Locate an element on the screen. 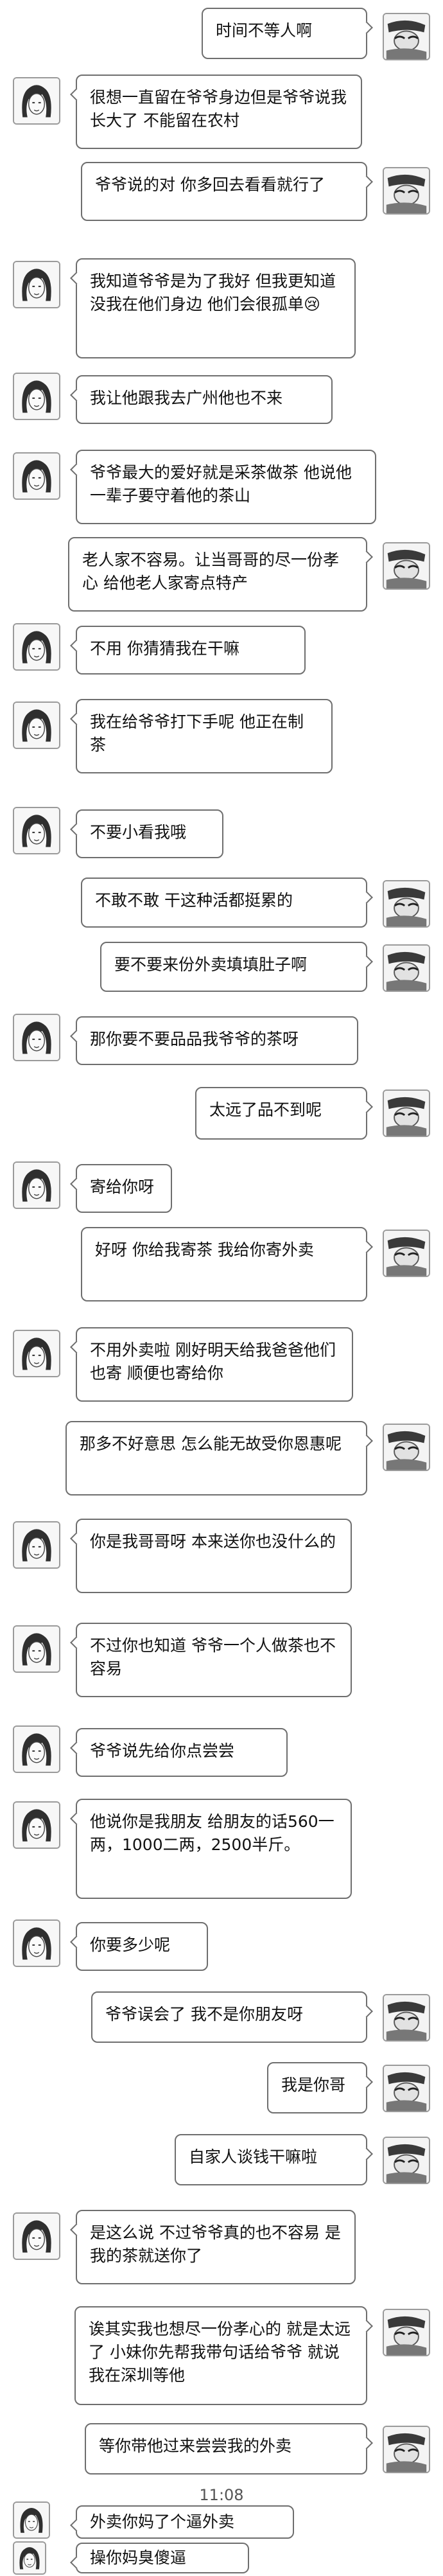 The height and width of the screenshot is (2576, 443). message-left: 是这么说 不过爷爷真的也不容易 是我的茶就送你了 is located at coordinates (221, 2249).